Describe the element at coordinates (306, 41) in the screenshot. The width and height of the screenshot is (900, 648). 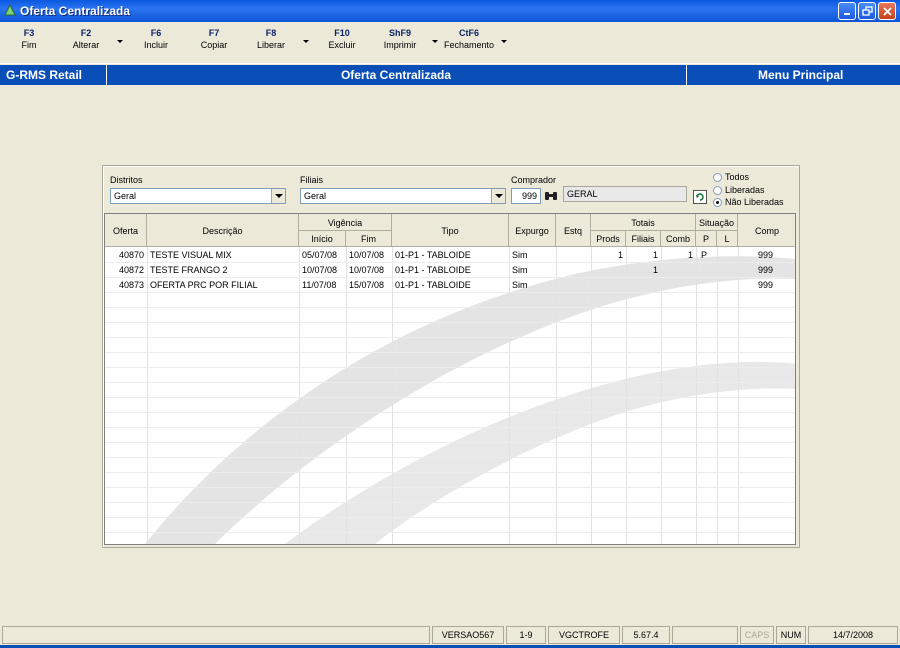
I see `liberar-dropdown-icon` at that location.